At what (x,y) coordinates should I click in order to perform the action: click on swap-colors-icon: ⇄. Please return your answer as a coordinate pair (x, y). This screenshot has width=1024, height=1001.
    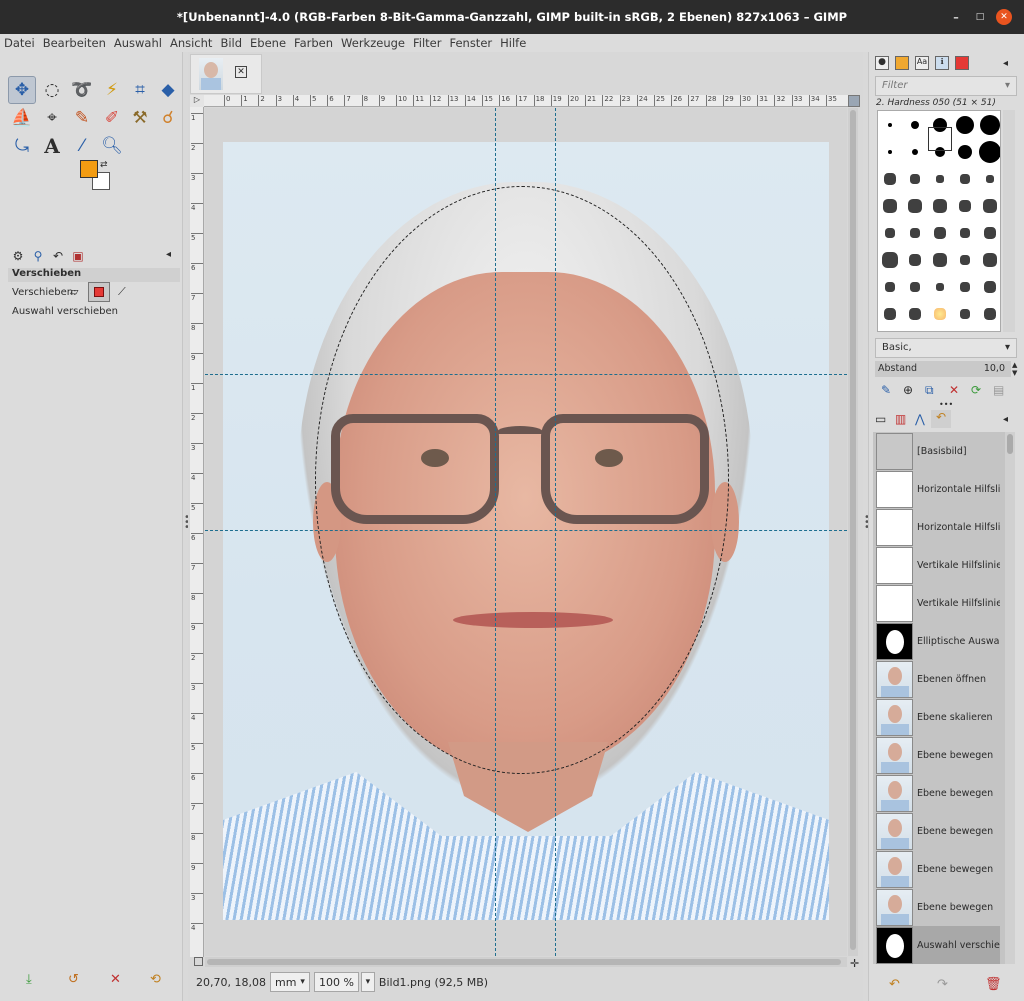
    Looking at the image, I should click on (104, 165).